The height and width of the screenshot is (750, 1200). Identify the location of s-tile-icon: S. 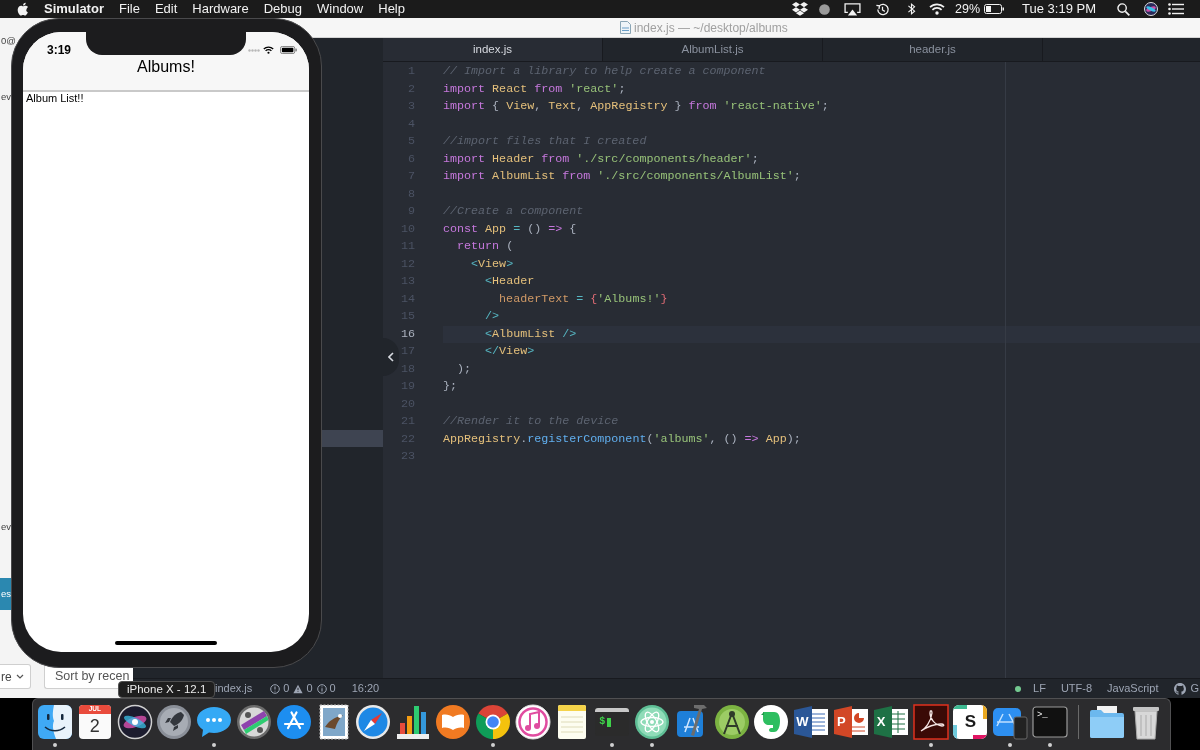
(970, 722).